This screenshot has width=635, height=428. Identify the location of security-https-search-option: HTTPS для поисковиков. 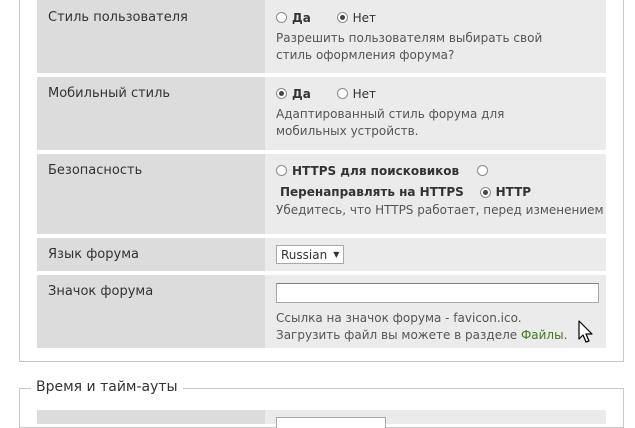
(367, 171).